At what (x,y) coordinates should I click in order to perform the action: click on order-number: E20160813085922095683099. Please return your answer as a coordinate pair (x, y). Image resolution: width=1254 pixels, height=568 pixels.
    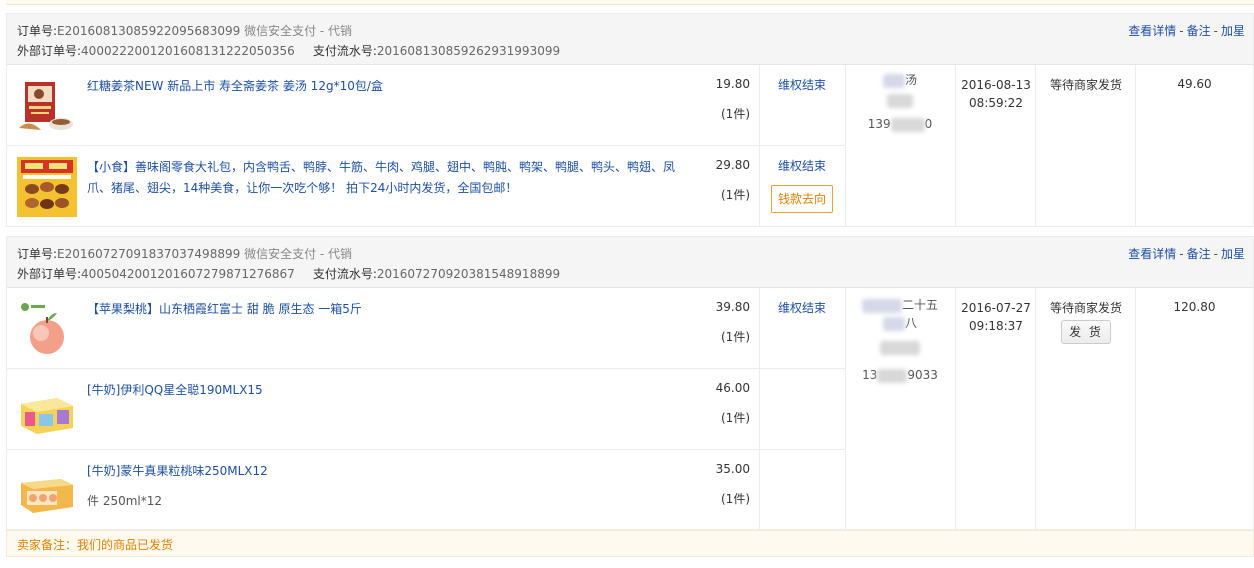
    Looking at the image, I should click on (149, 31).